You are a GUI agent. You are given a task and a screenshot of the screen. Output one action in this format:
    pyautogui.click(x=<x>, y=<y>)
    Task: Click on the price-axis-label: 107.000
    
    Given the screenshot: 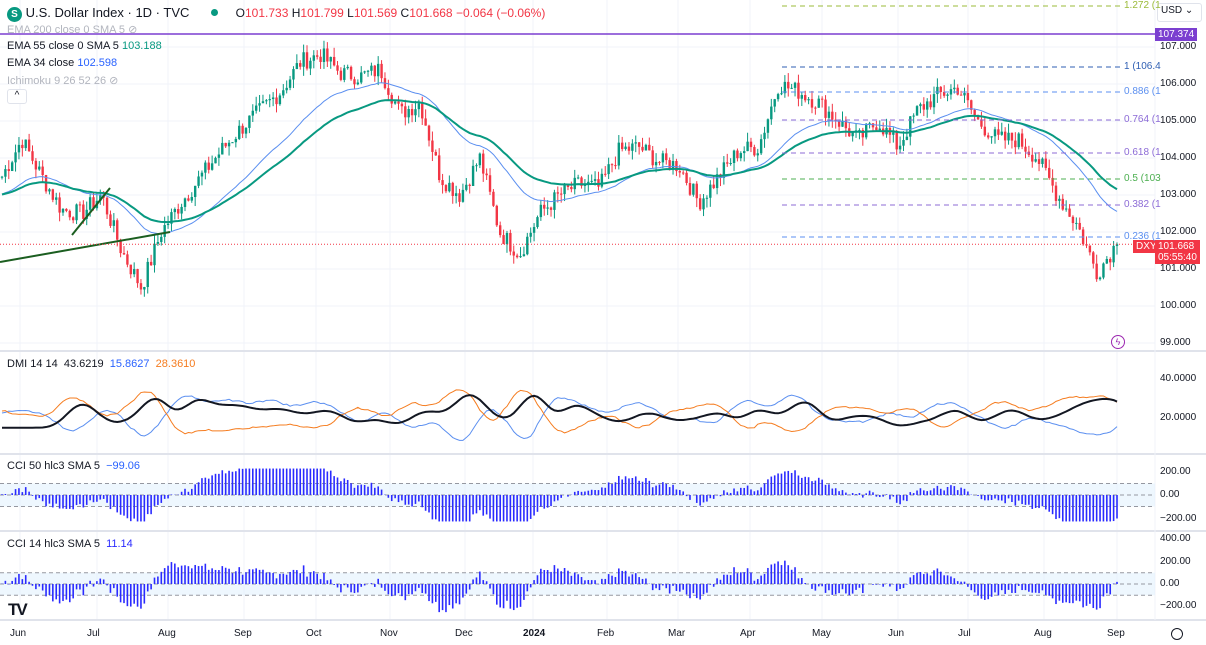 What is the action you would take?
    pyautogui.click(x=1178, y=46)
    